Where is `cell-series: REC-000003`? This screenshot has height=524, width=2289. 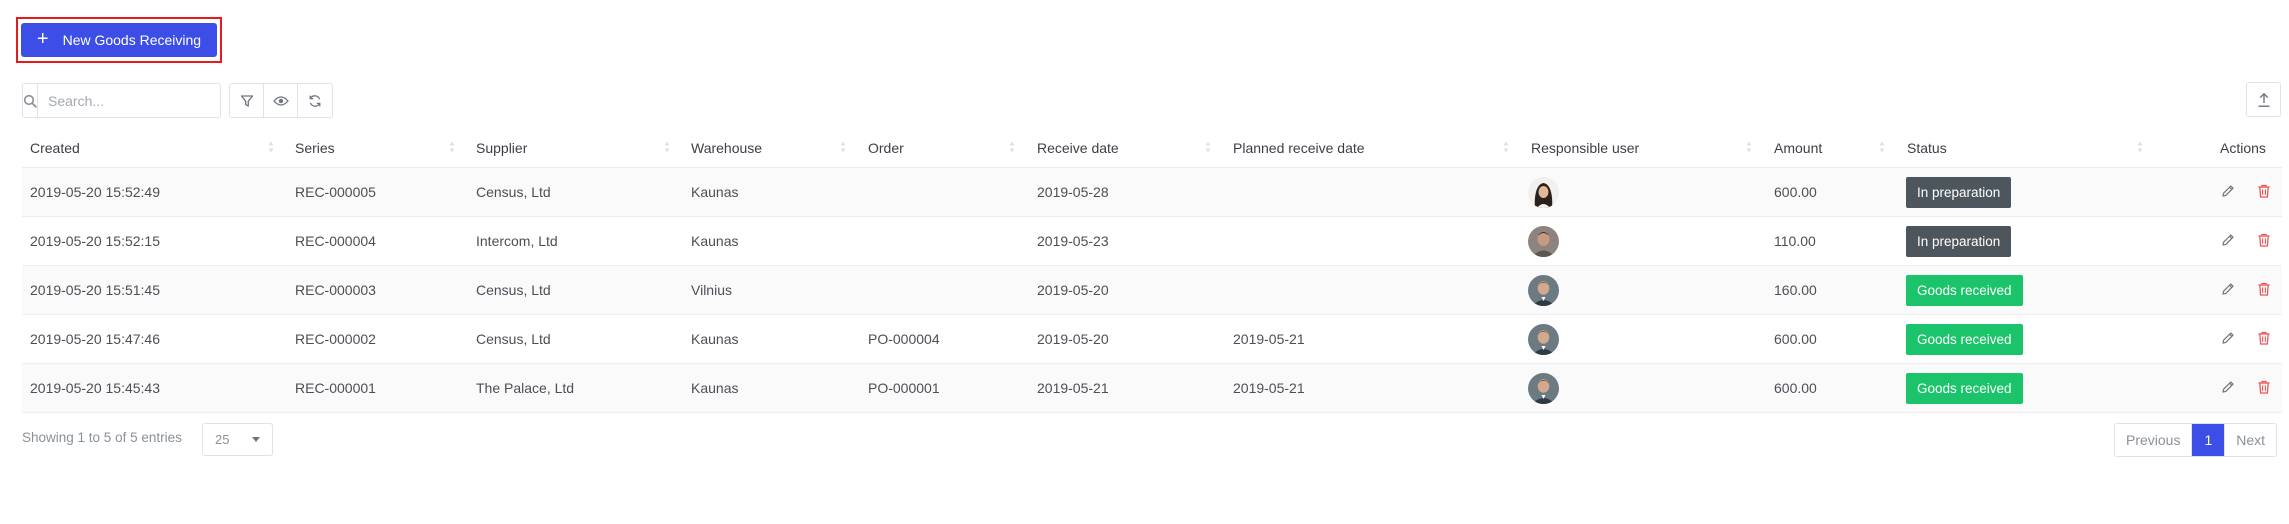 cell-series: REC-000003 is located at coordinates (335, 290).